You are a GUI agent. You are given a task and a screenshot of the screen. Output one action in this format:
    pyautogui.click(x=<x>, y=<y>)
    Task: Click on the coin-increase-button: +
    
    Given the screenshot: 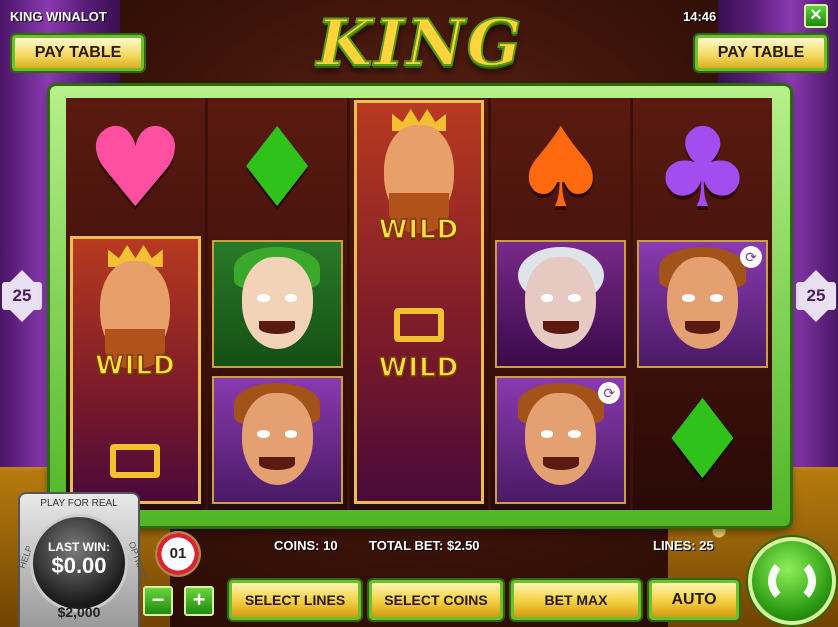 What is the action you would take?
    pyautogui.click(x=199, y=601)
    